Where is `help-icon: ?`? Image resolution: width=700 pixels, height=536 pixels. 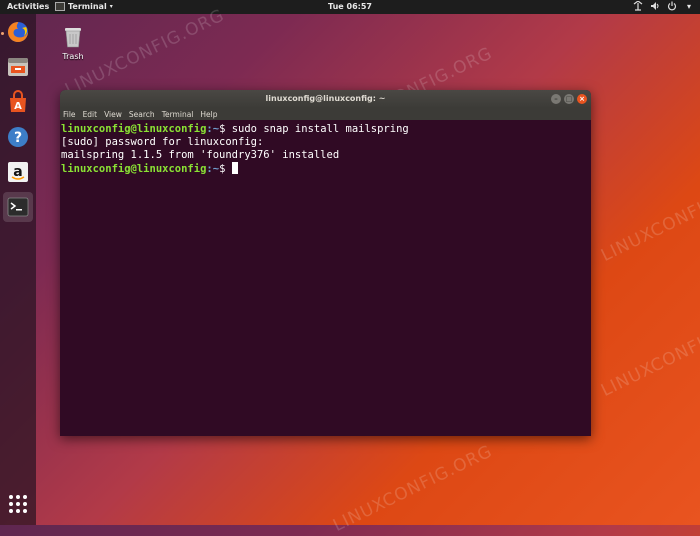 help-icon: ? is located at coordinates (18, 137).